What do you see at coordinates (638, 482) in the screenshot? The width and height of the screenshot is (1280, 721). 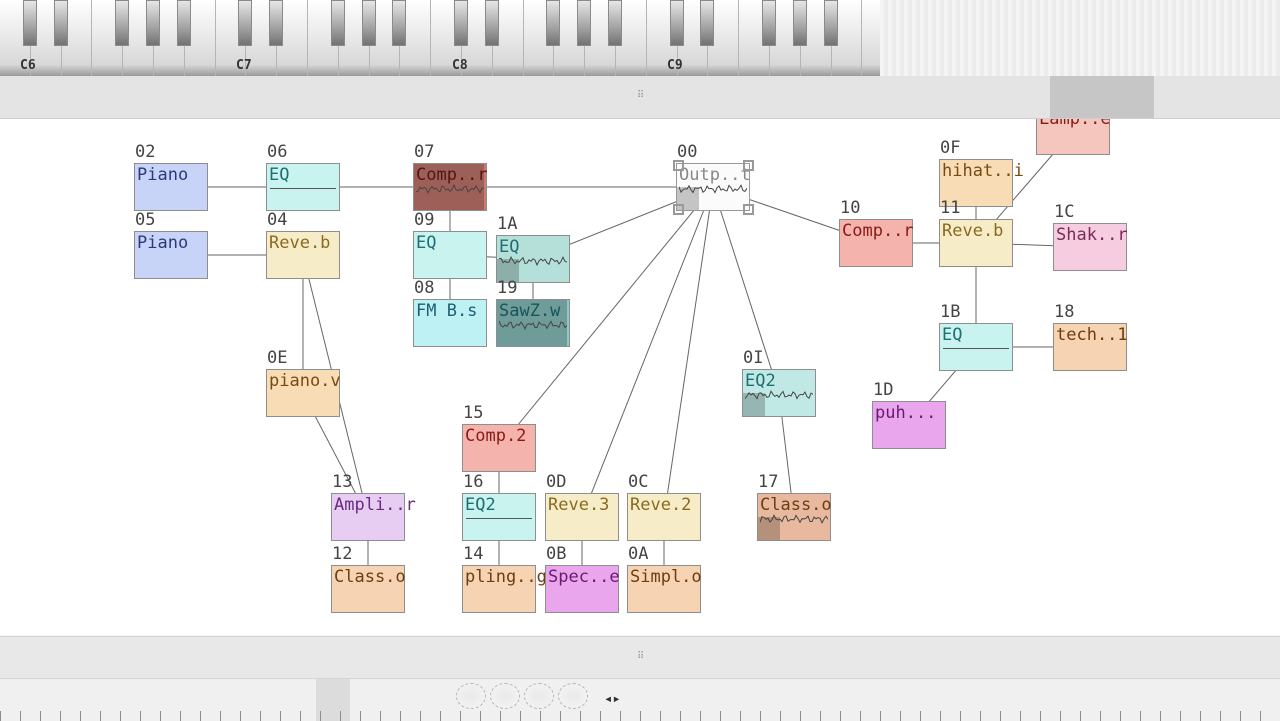 I see `node-id: 0C` at bounding box center [638, 482].